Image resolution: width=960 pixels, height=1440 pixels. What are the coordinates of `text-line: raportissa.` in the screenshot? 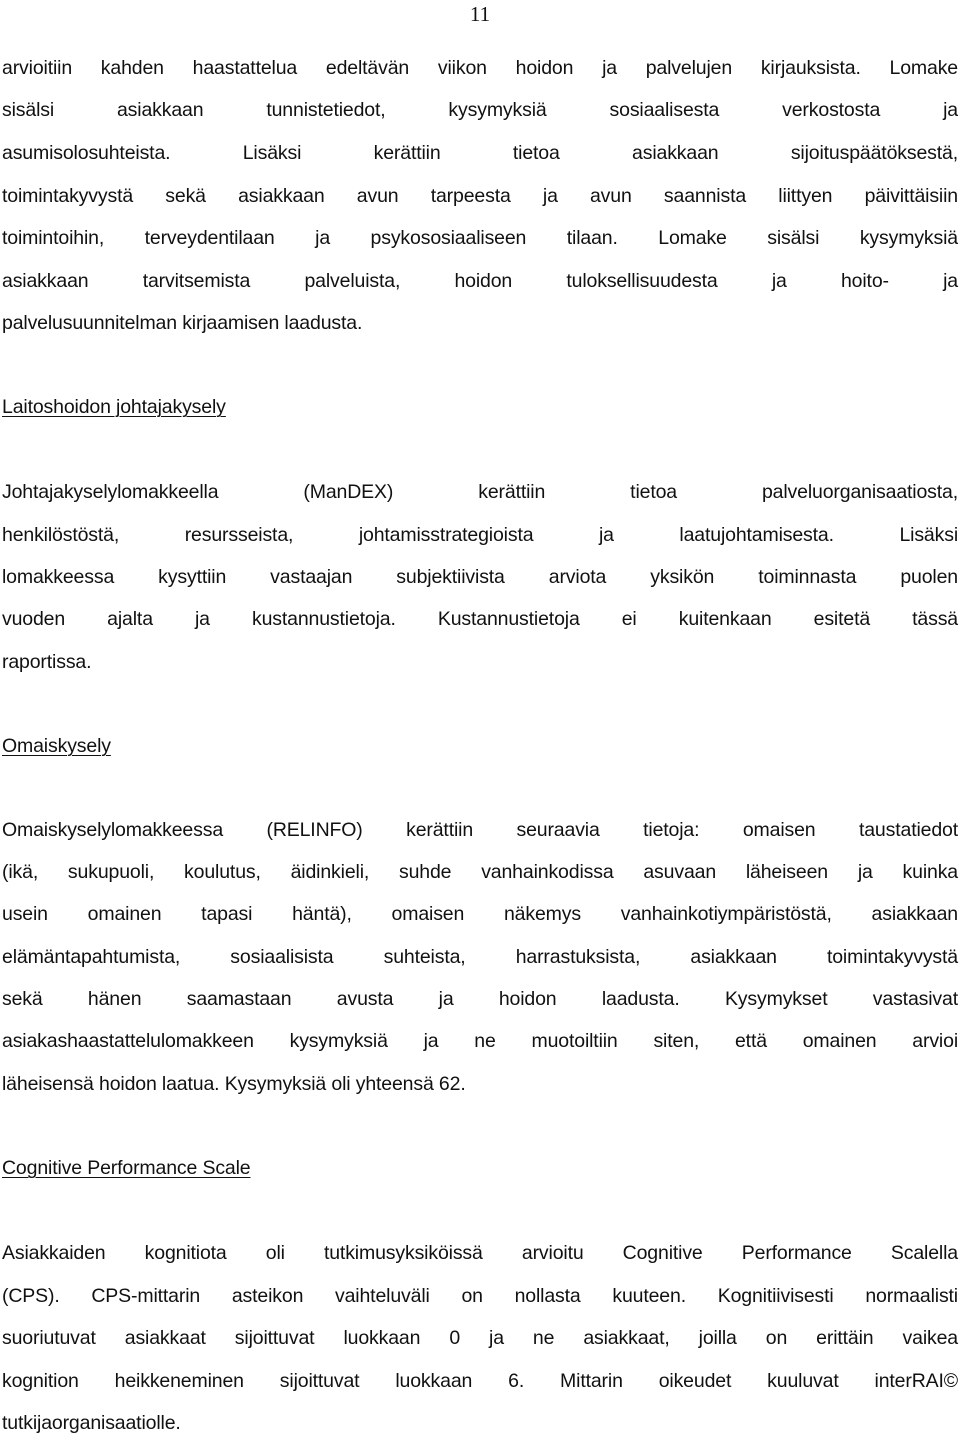 It's located at (47, 662).